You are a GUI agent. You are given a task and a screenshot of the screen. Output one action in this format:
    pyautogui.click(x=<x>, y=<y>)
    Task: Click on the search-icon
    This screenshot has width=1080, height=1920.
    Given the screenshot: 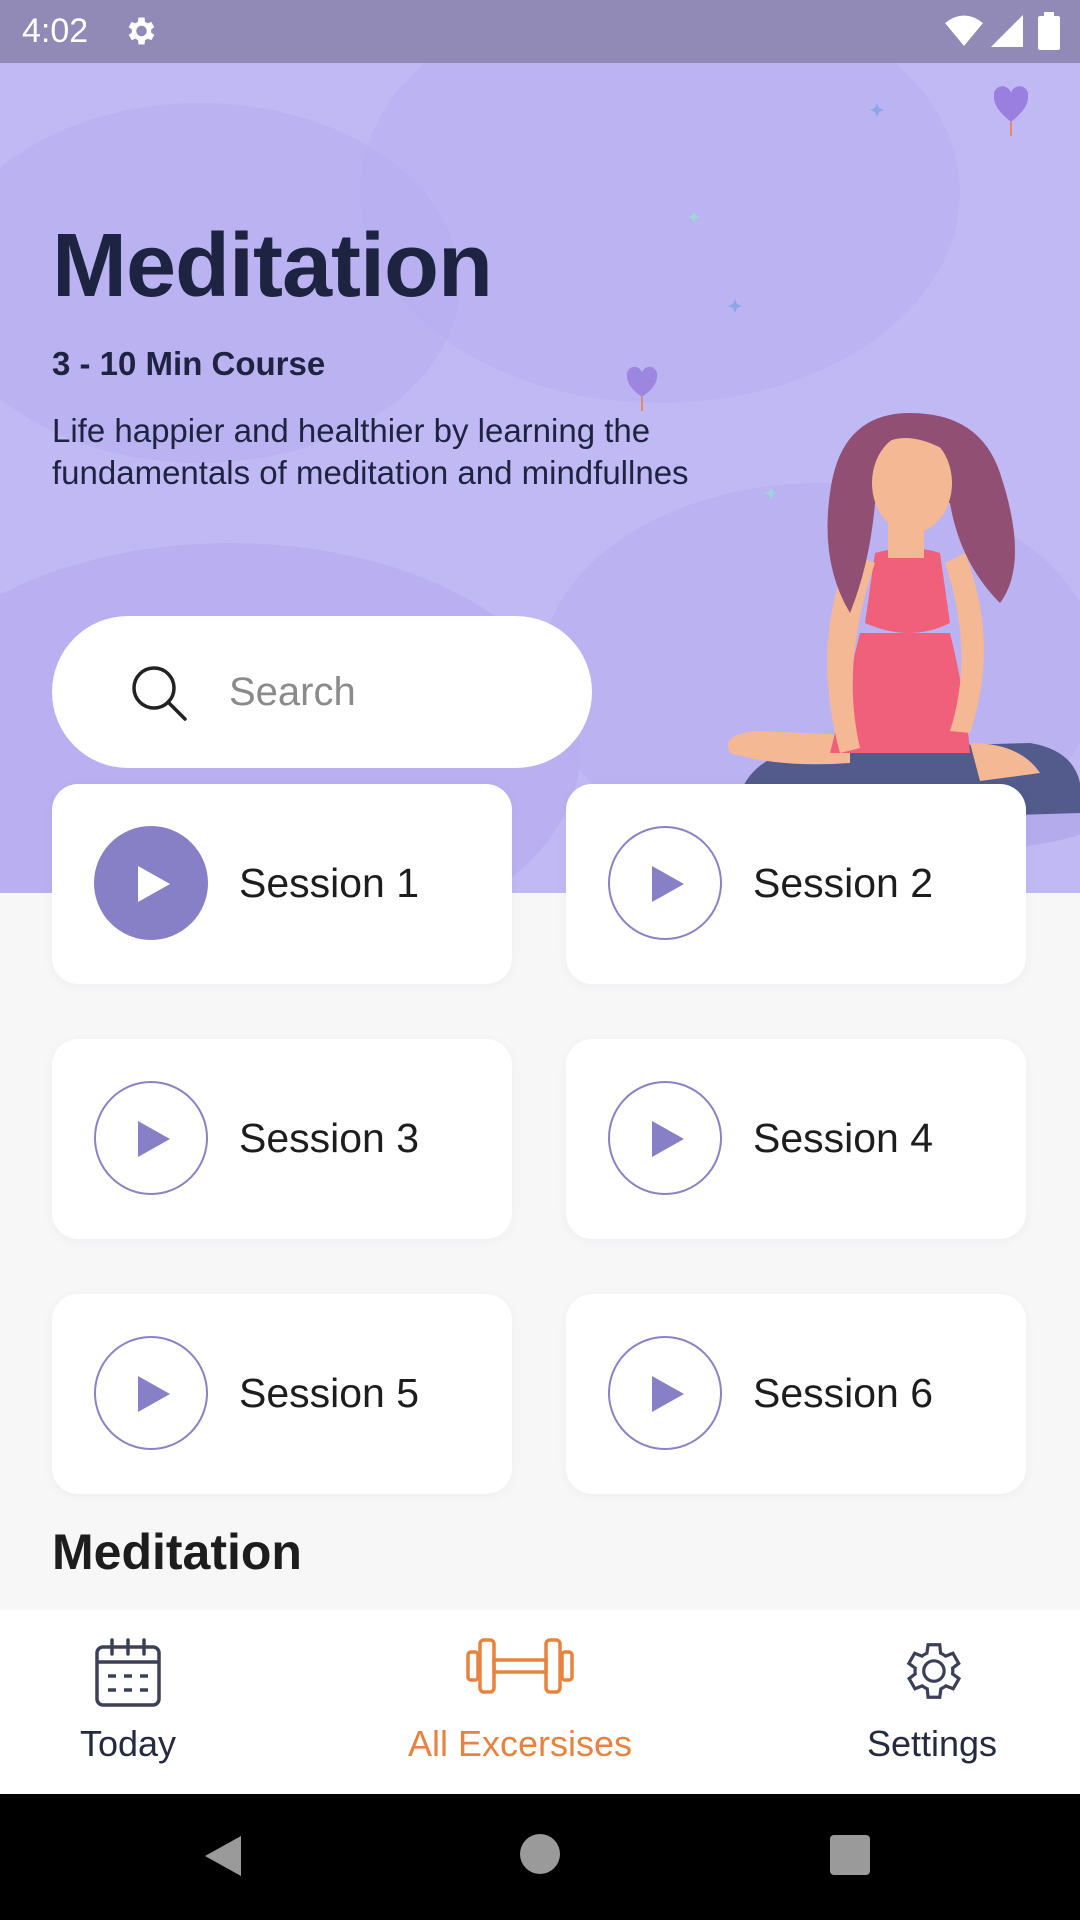 What is the action you would take?
    pyautogui.click(x=159, y=693)
    